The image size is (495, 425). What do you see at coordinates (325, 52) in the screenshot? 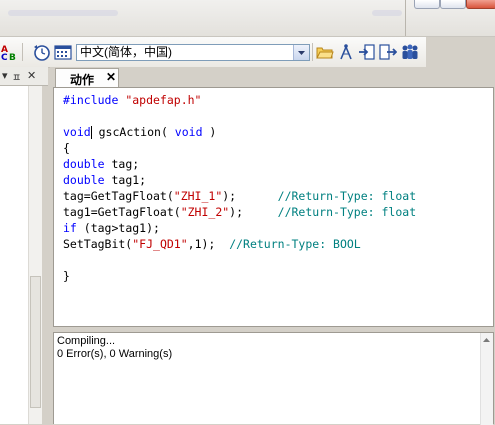
I see `open-folder-icon` at bounding box center [325, 52].